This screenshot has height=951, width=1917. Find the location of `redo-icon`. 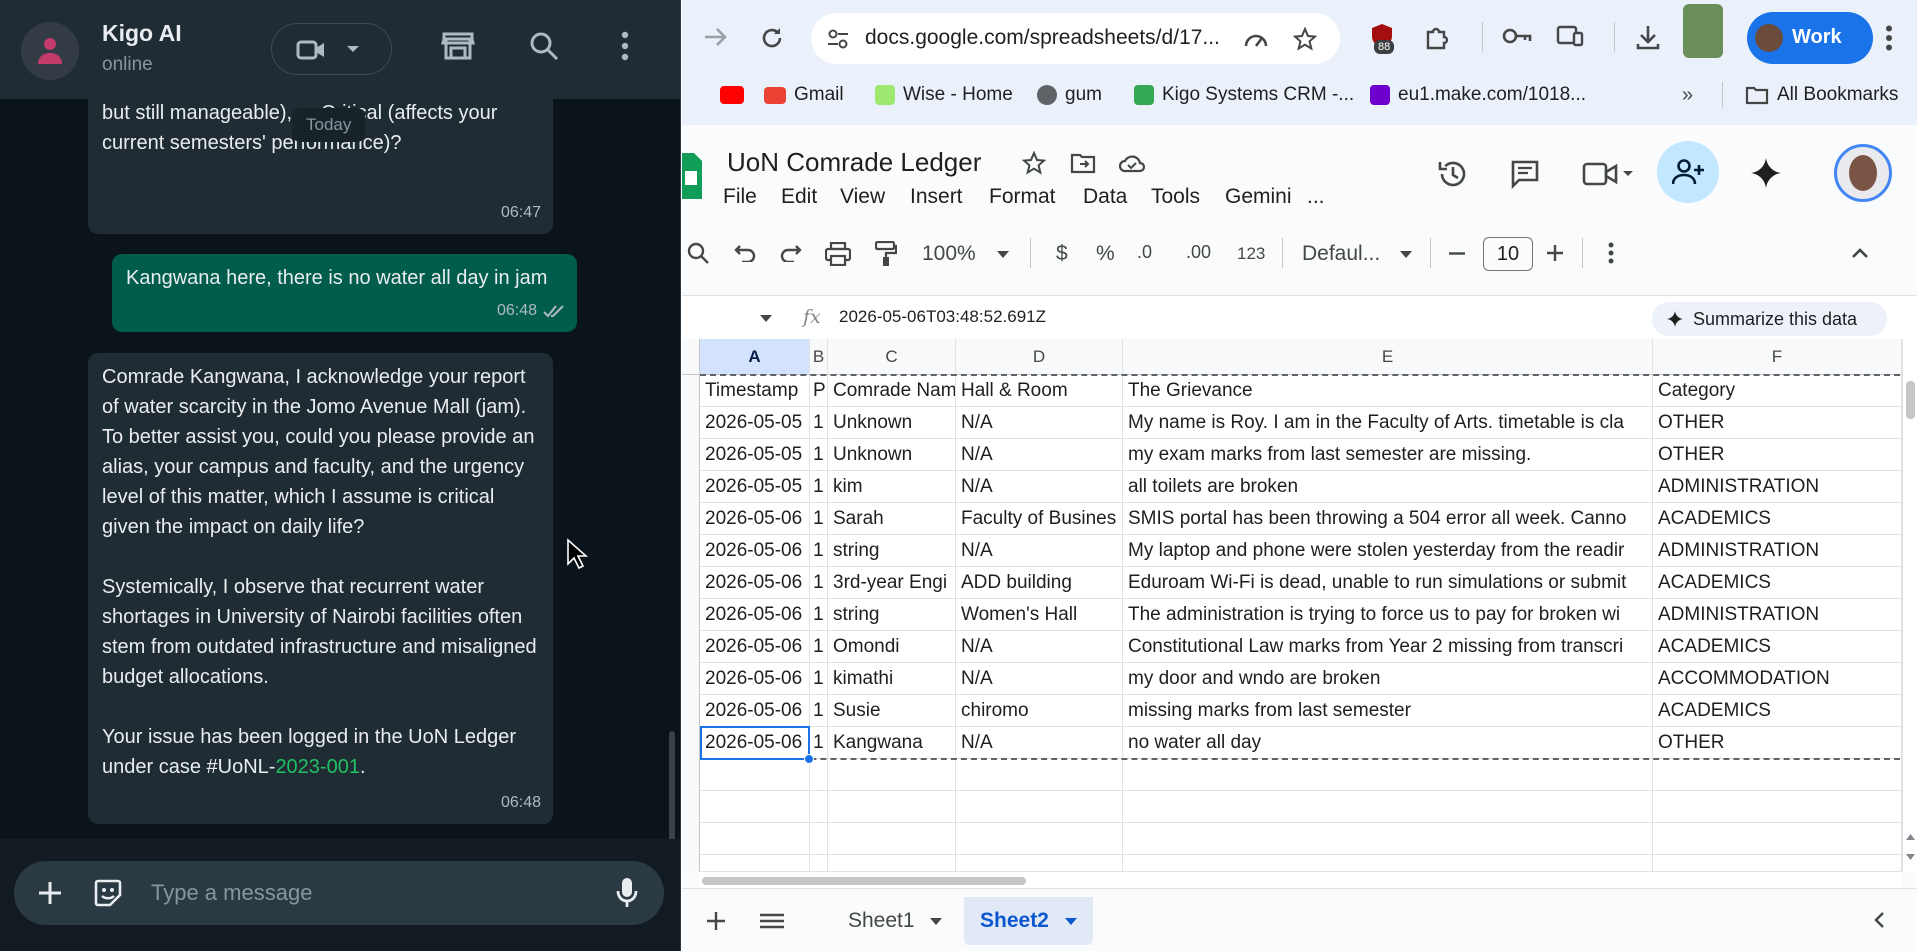

redo-icon is located at coordinates (791, 253).